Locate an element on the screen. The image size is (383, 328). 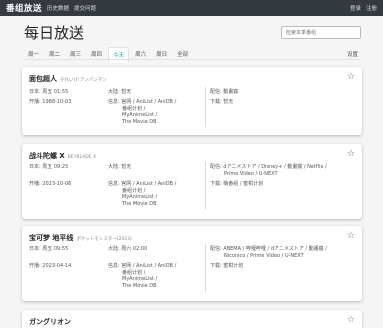
nav-right: 登录 注册 is located at coordinates (361, 8).